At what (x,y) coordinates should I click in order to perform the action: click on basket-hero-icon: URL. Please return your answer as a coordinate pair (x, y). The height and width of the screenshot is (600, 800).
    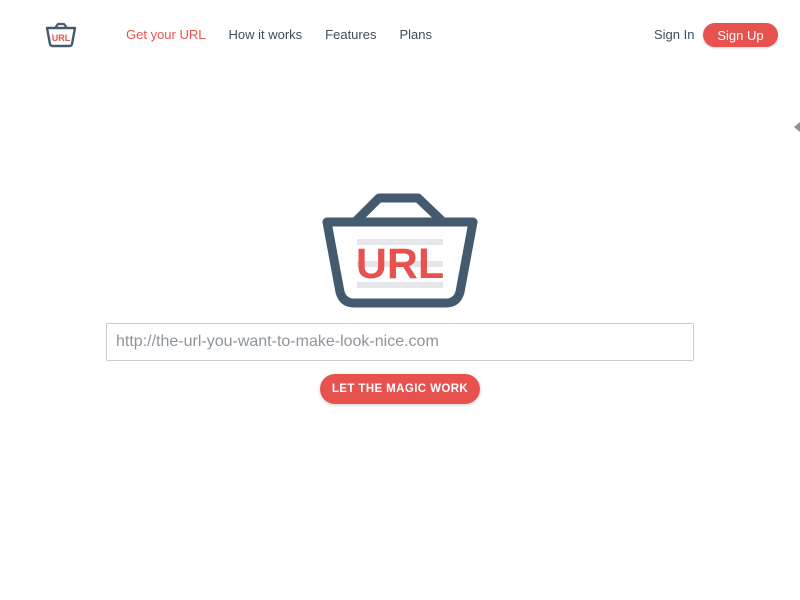
    Looking at the image, I should click on (400, 250).